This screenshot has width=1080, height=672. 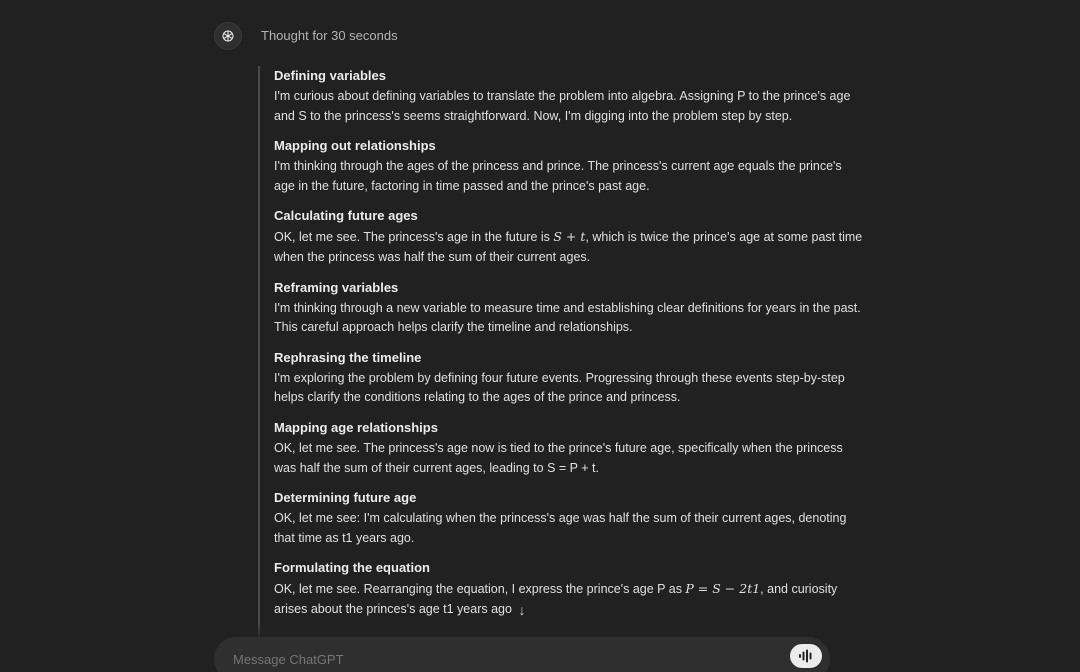 What do you see at coordinates (493, 659) in the screenshot?
I see `message-input` at bounding box center [493, 659].